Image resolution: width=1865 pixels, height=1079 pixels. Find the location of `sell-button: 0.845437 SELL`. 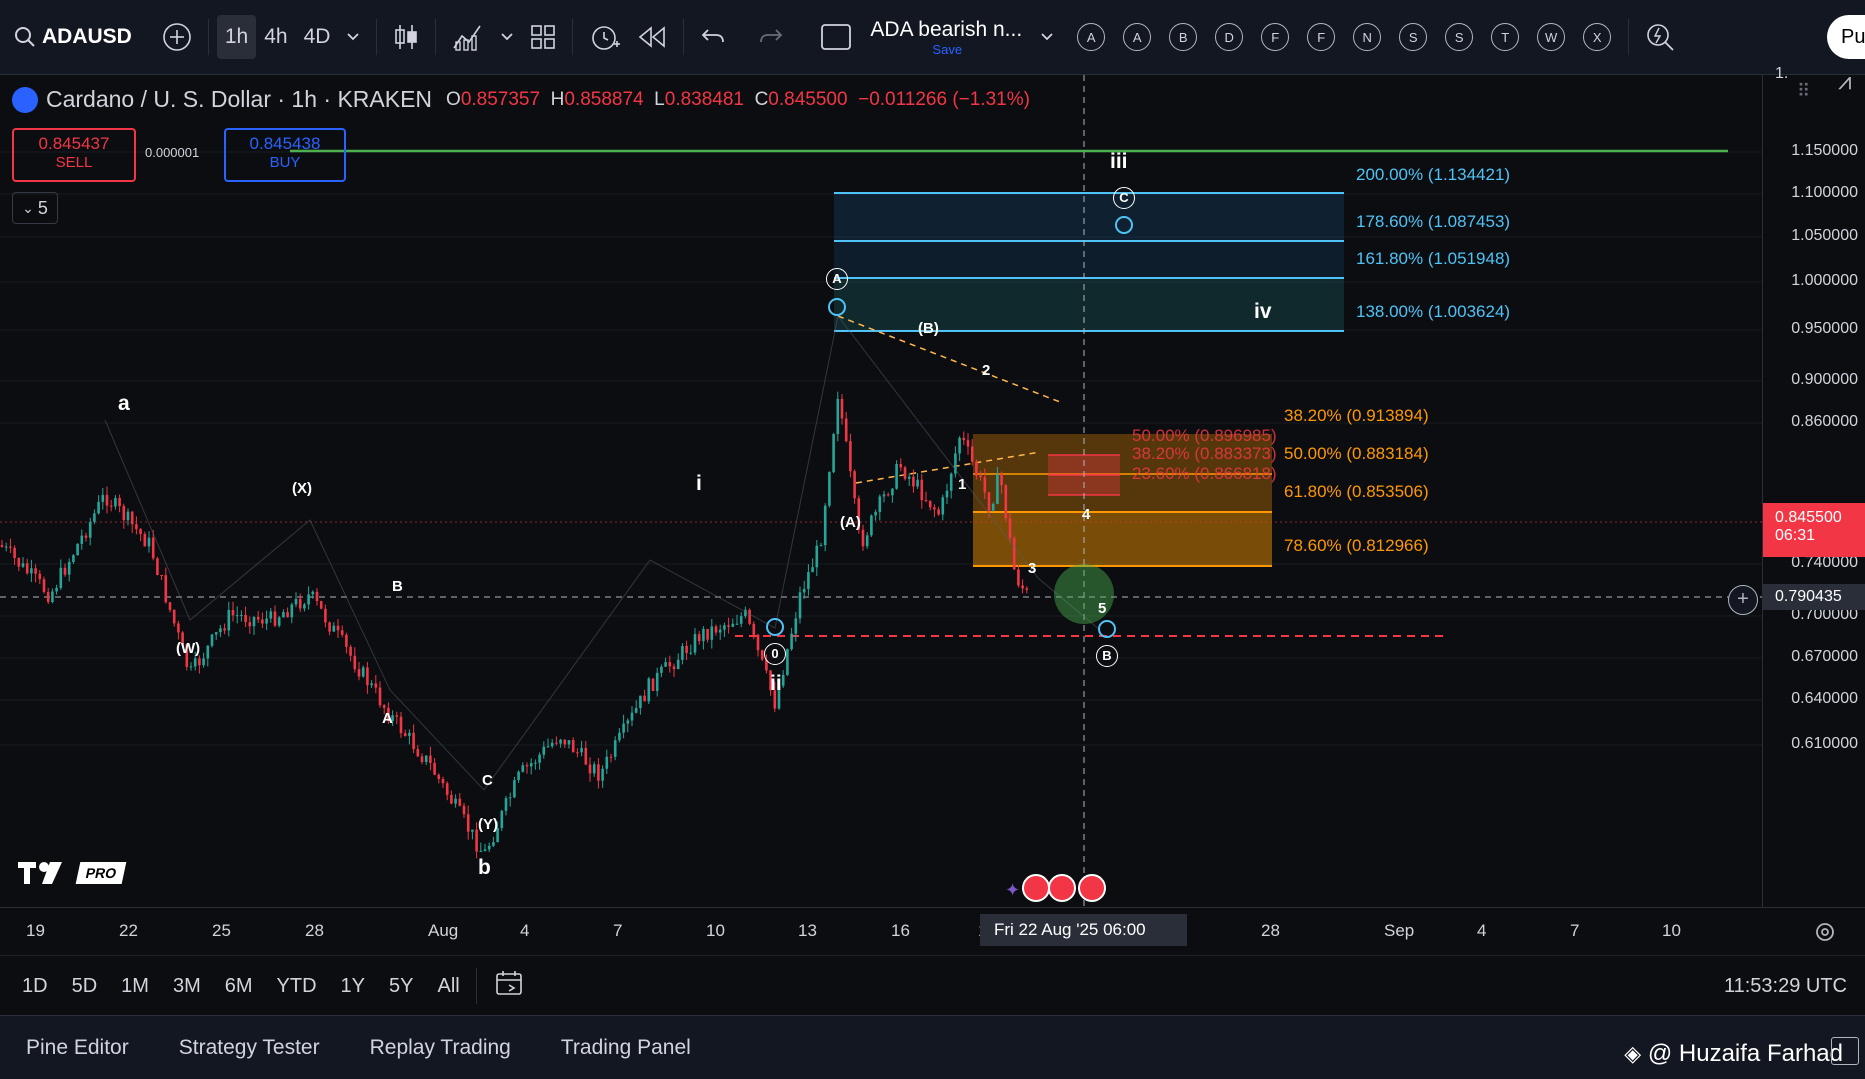

sell-button: 0.845437 SELL is located at coordinates (74, 155).